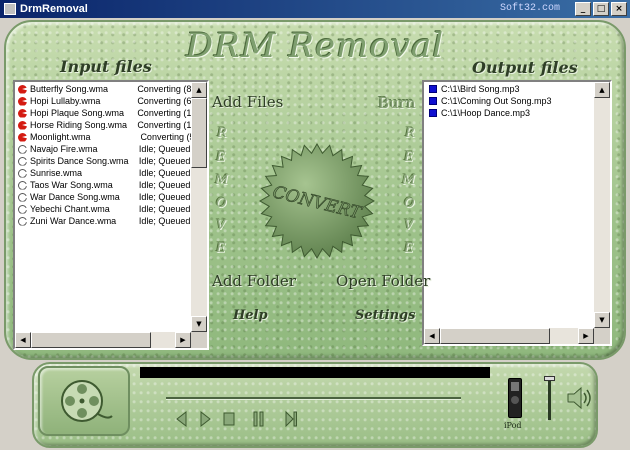 This screenshot has height=450, width=630. I want to click on file-name: Horse Riding Song.wma, so click(79, 125).